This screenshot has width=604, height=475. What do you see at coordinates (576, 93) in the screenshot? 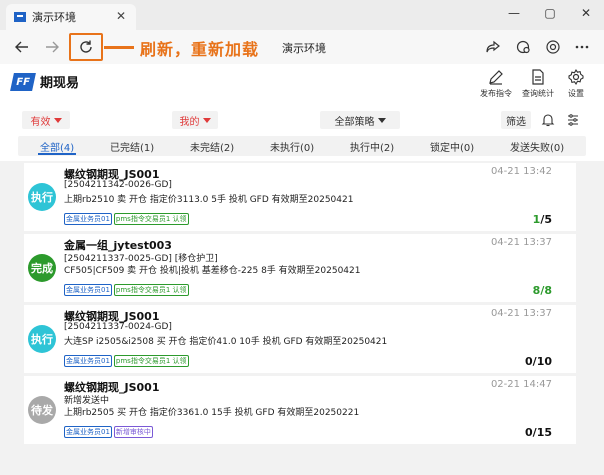
I see `settings-label: 设置` at bounding box center [576, 93].